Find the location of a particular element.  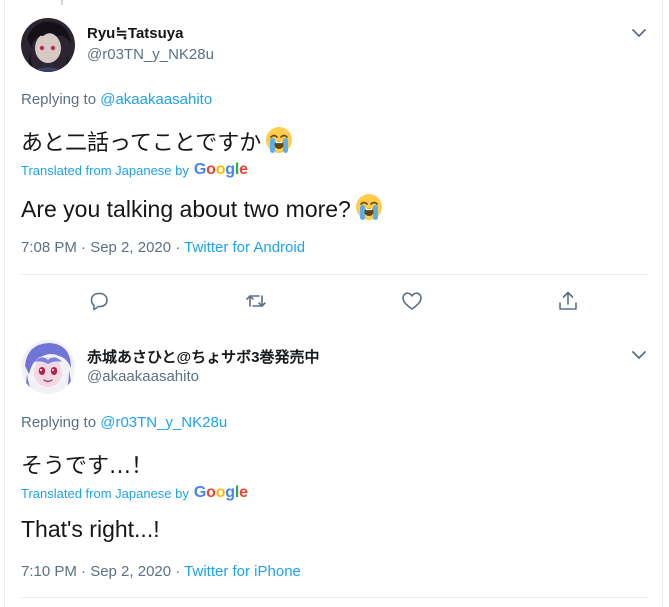

display-name: Ryu≒Tatsuya is located at coordinates (135, 33).